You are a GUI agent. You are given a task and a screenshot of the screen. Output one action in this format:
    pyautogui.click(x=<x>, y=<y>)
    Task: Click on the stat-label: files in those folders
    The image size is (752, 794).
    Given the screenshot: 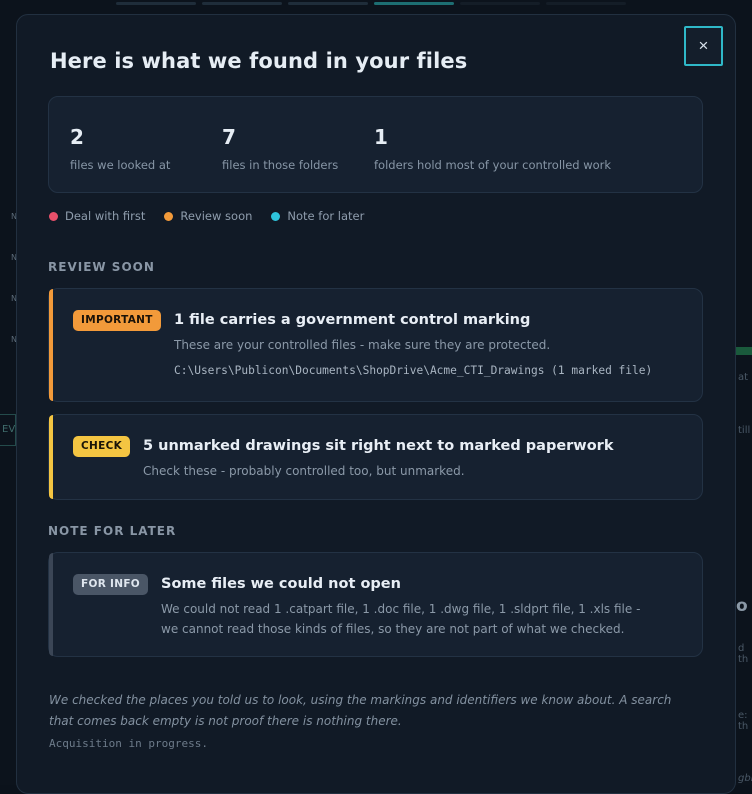 What is the action you would take?
    pyautogui.click(x=280, y=165)
    